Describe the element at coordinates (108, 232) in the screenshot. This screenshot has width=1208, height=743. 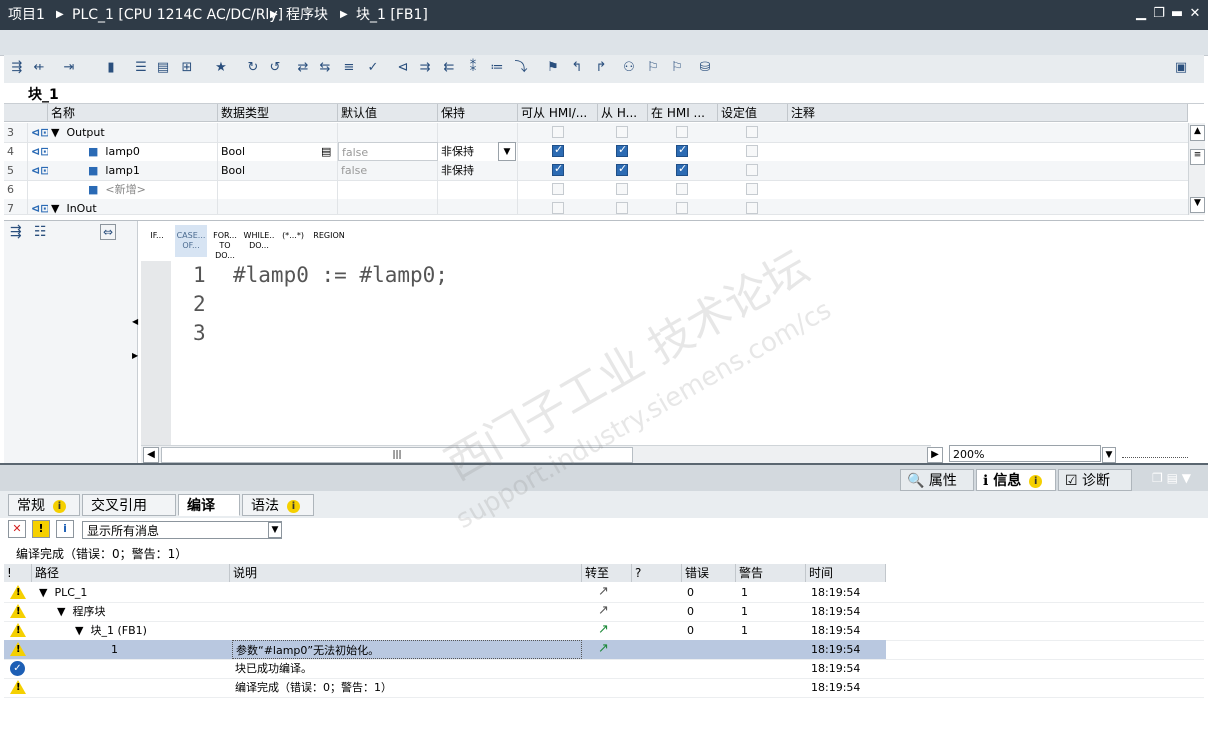
I see `sync-icon: ⇔` at that location.